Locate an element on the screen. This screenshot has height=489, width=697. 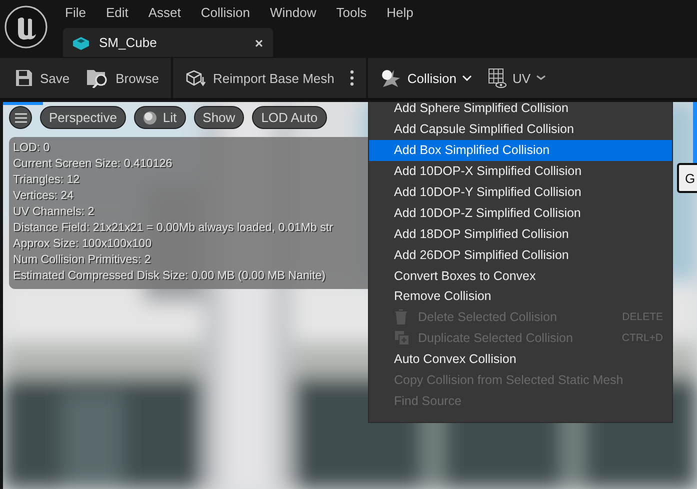
stat-line: Estimated Compressed Disk Size: 0.00 MB (0.00 MB Nanite) is located at coordinates (169, 276).